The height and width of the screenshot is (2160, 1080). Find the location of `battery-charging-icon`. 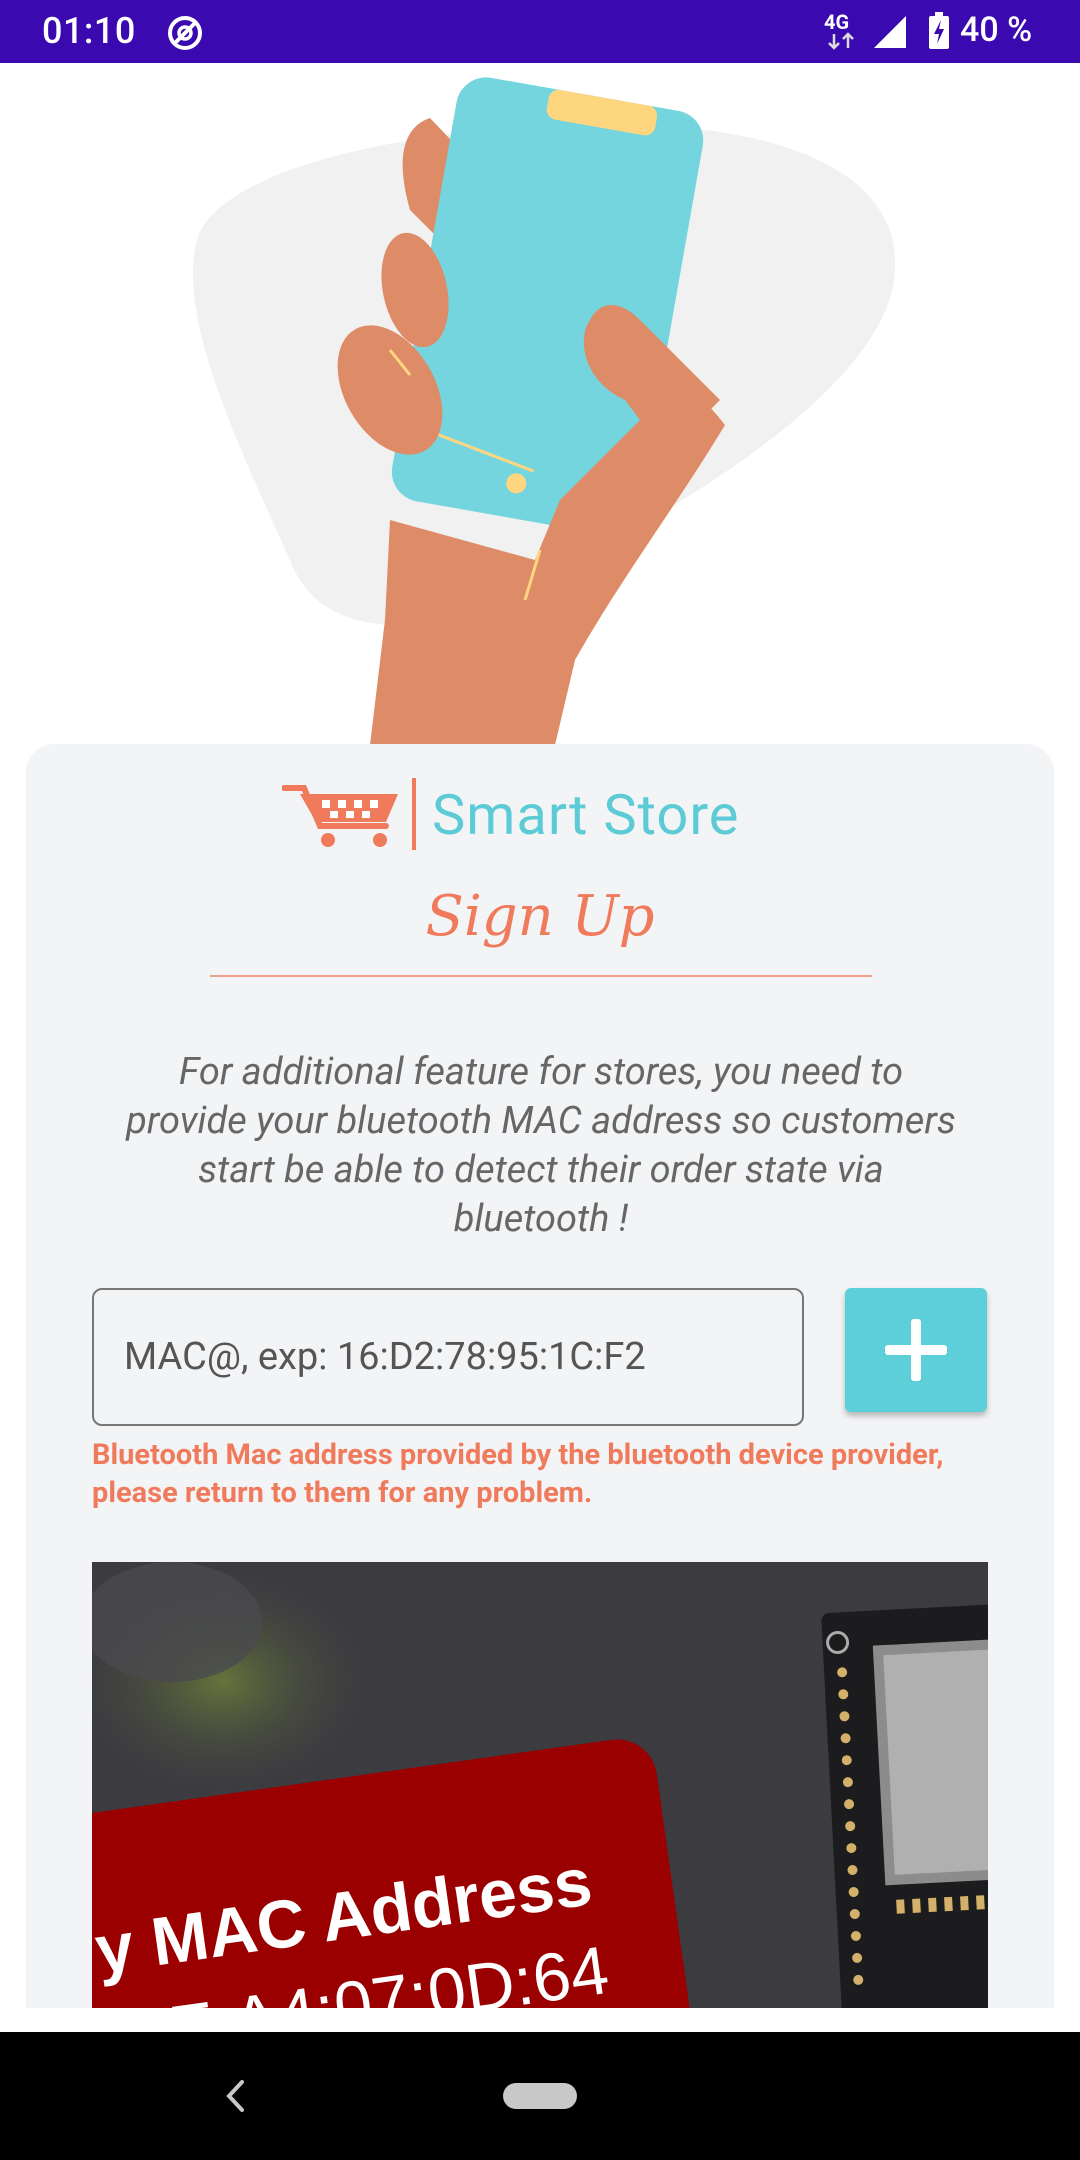

battery-charging-icon is located at coordinates (939, 30).